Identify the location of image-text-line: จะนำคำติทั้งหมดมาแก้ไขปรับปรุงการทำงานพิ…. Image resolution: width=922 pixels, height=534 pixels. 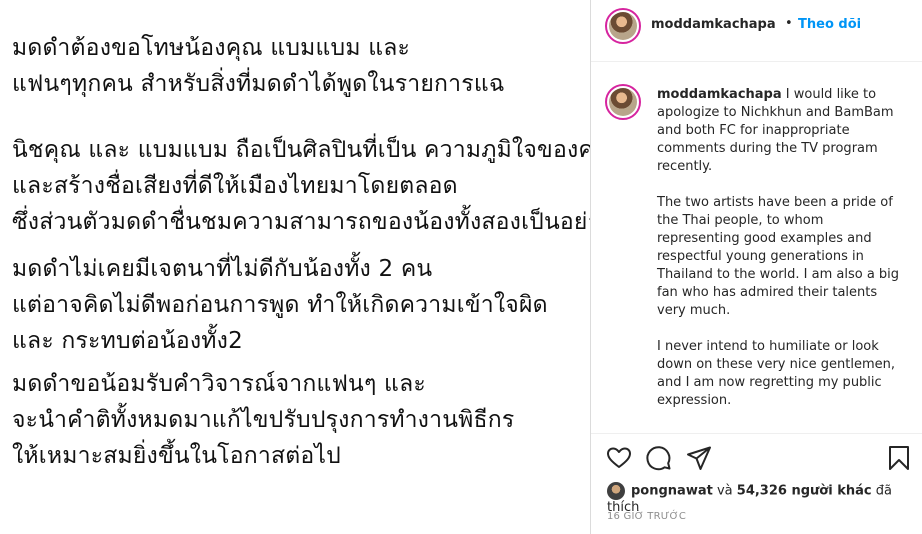
(263, 420).